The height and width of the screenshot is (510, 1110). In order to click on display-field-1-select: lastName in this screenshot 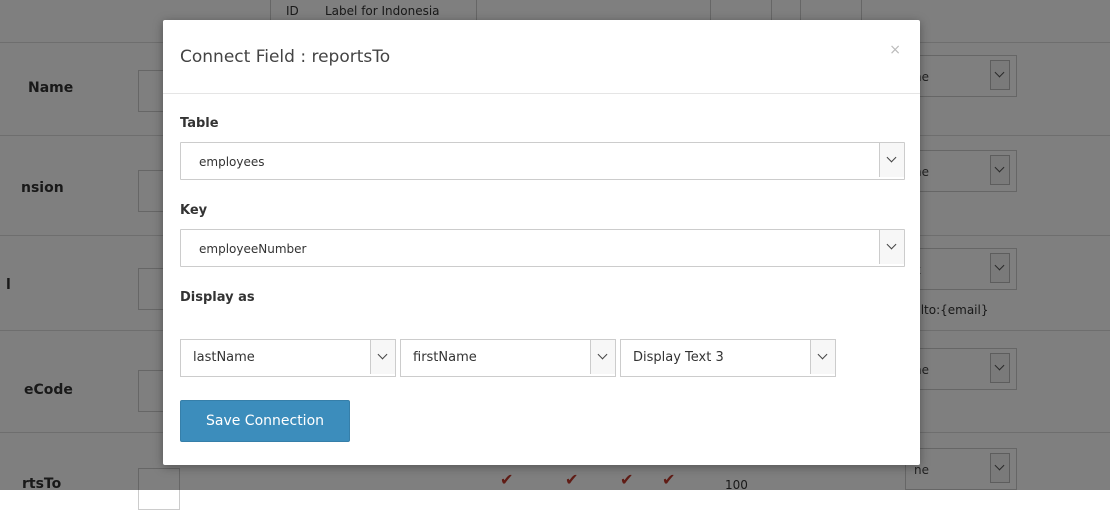, I will do `click(288, 358)`.